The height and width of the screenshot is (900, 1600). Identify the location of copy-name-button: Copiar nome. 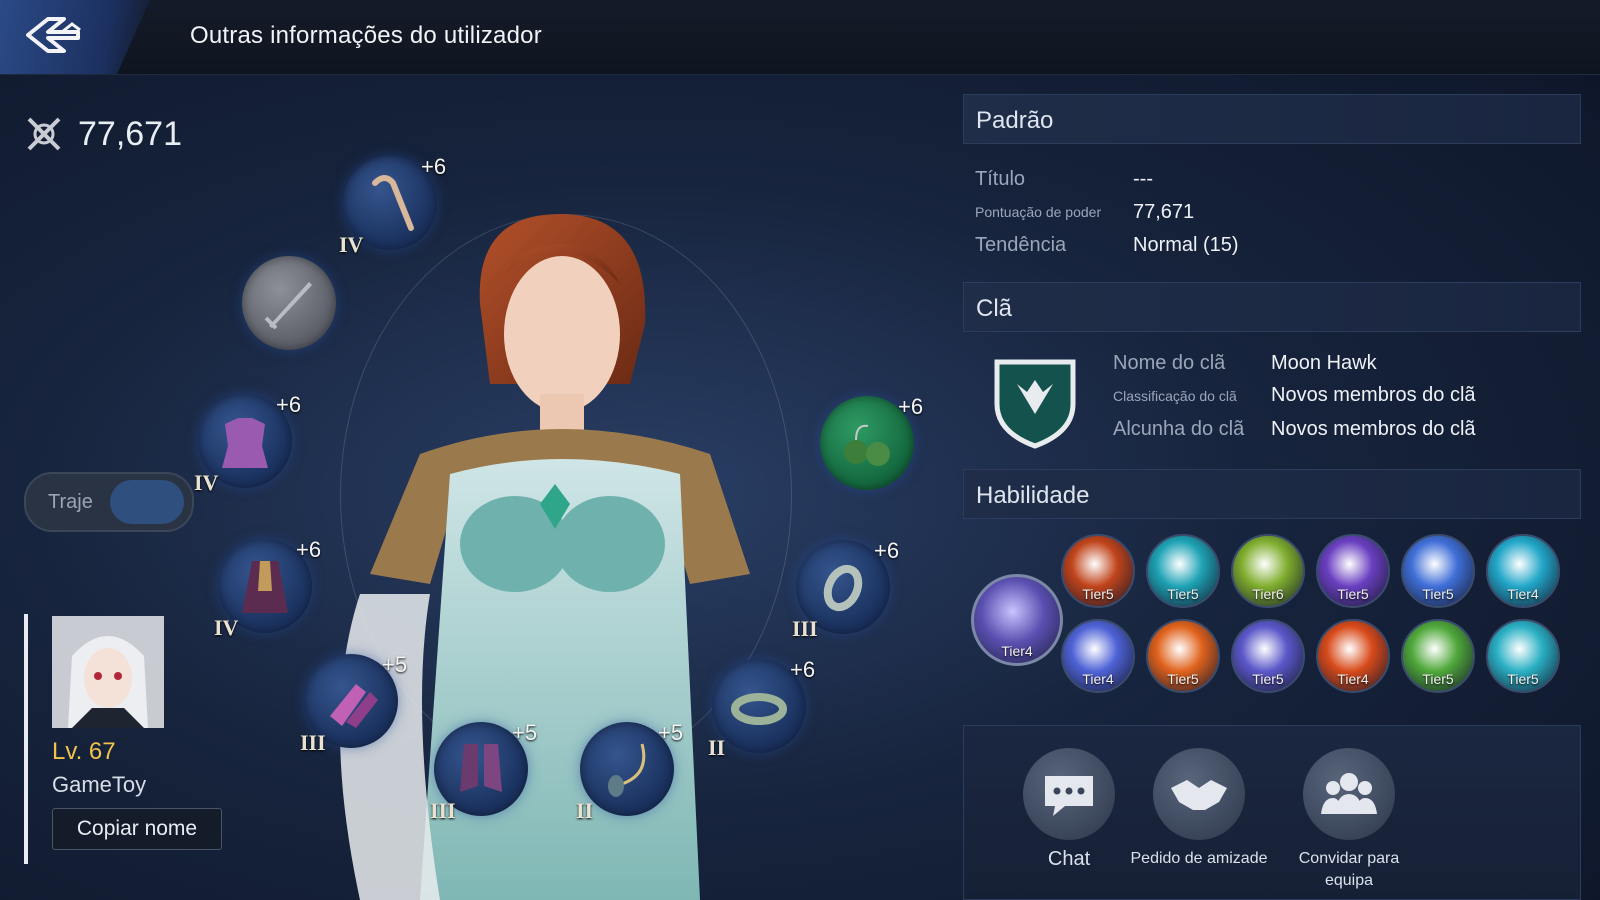
(137, 829).